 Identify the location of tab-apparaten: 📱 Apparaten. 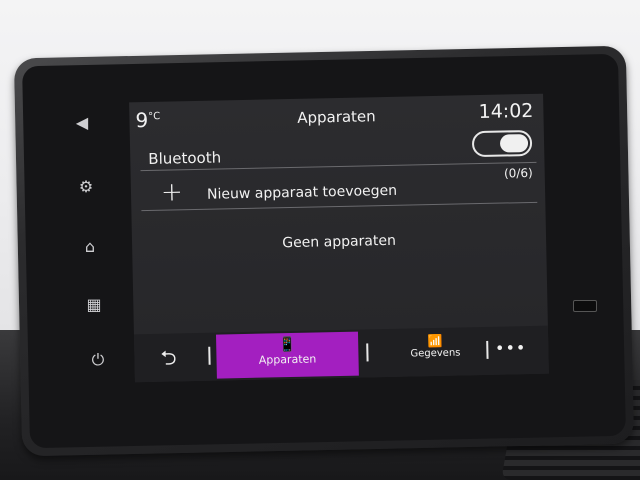
(287, 355).